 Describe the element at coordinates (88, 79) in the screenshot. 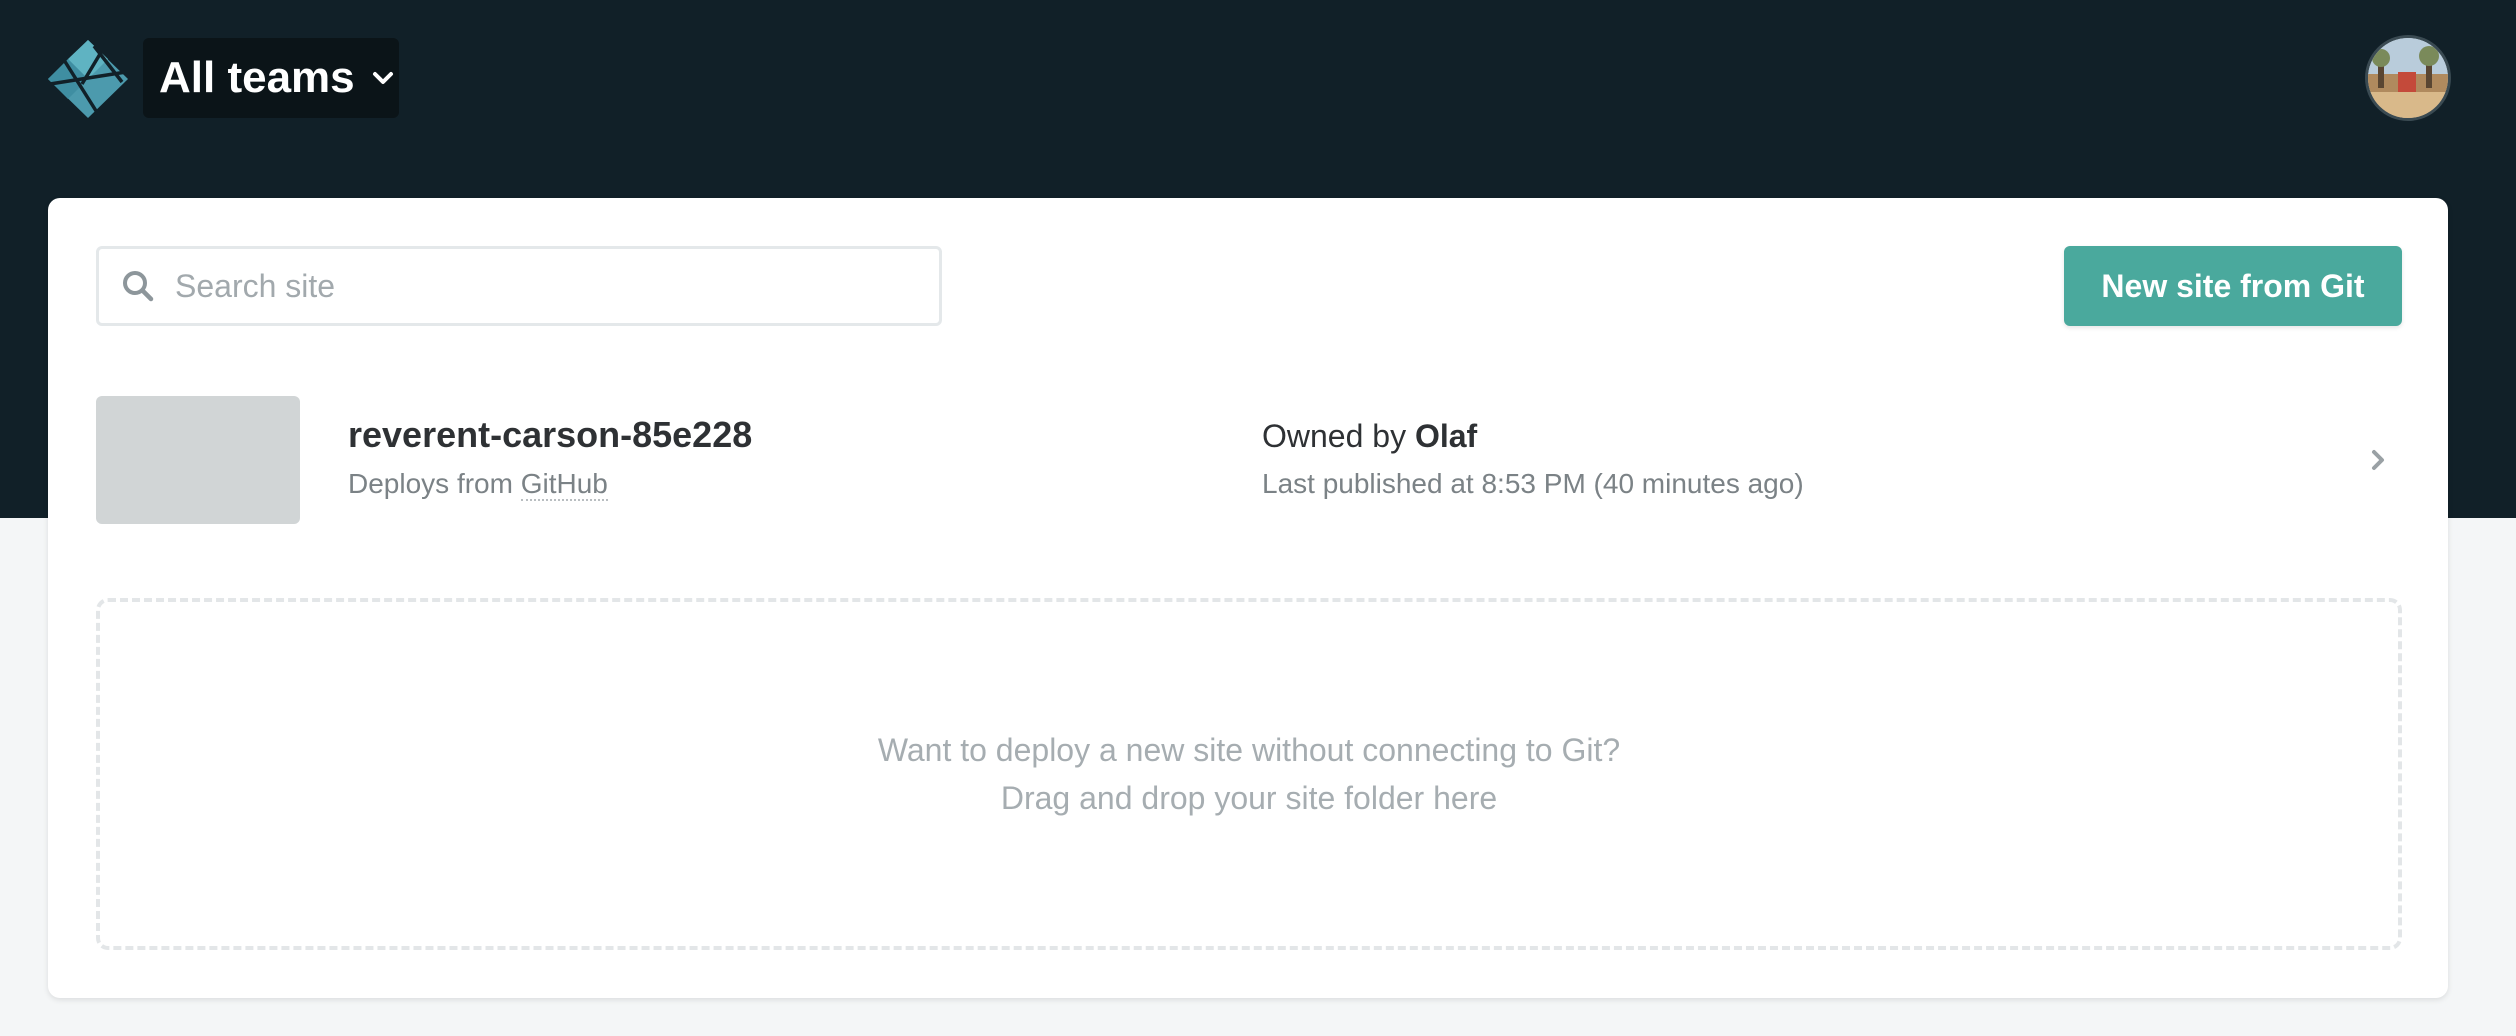

I see `netlify-logo-icon` at that location.